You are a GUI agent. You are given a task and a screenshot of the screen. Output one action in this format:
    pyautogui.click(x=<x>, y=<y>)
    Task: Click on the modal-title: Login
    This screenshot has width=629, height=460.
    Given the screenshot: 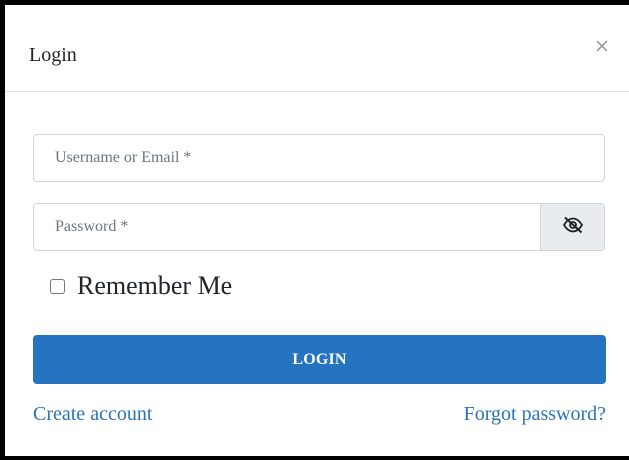 What is the action you would take?
    pyautogui.click(x=53, y=55)
    